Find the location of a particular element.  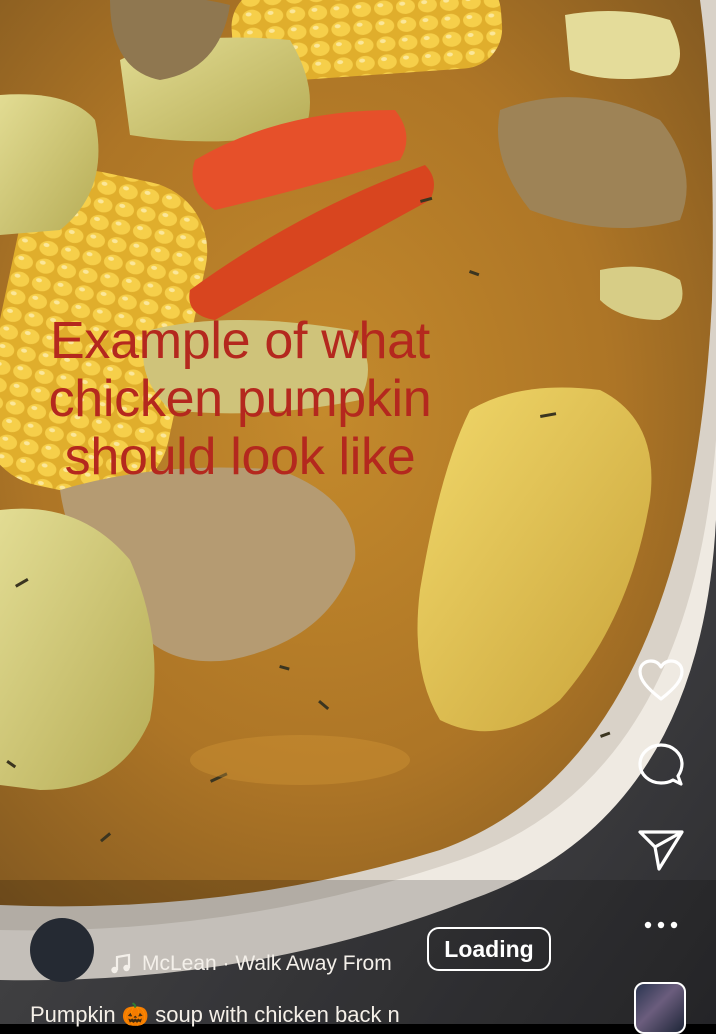

audio-track-label: McLean · Walk Away From is located at coordinates (267, 963).